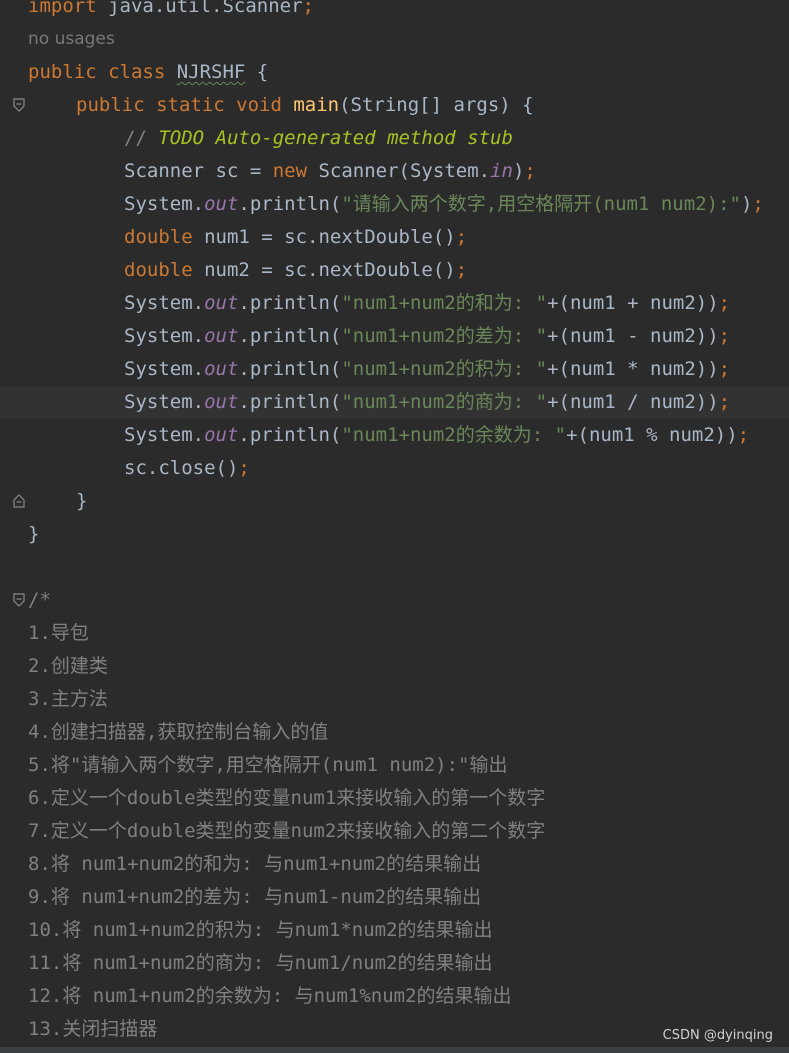 This screenshot has width=789, height=1053. Describe the element at coordinates (717, 1035) in the screenshot. I see `watermark: CSDN @dyinqing` at that location.